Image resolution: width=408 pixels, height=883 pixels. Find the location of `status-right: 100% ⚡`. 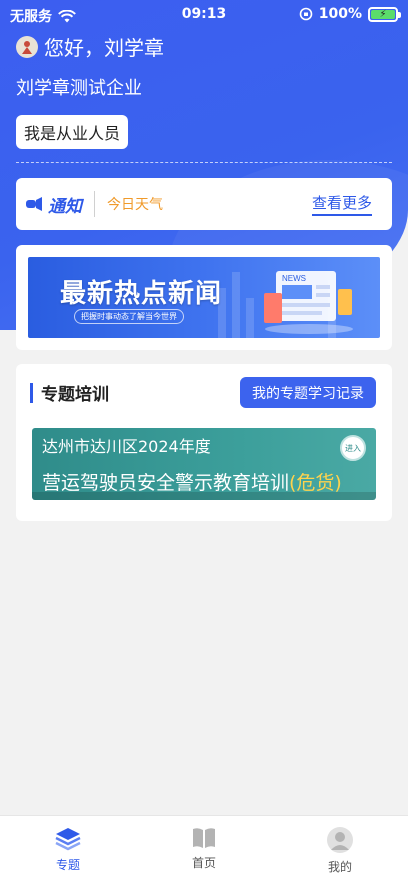

status-right: 100% ⚡ is located at coordinates (350, 14).